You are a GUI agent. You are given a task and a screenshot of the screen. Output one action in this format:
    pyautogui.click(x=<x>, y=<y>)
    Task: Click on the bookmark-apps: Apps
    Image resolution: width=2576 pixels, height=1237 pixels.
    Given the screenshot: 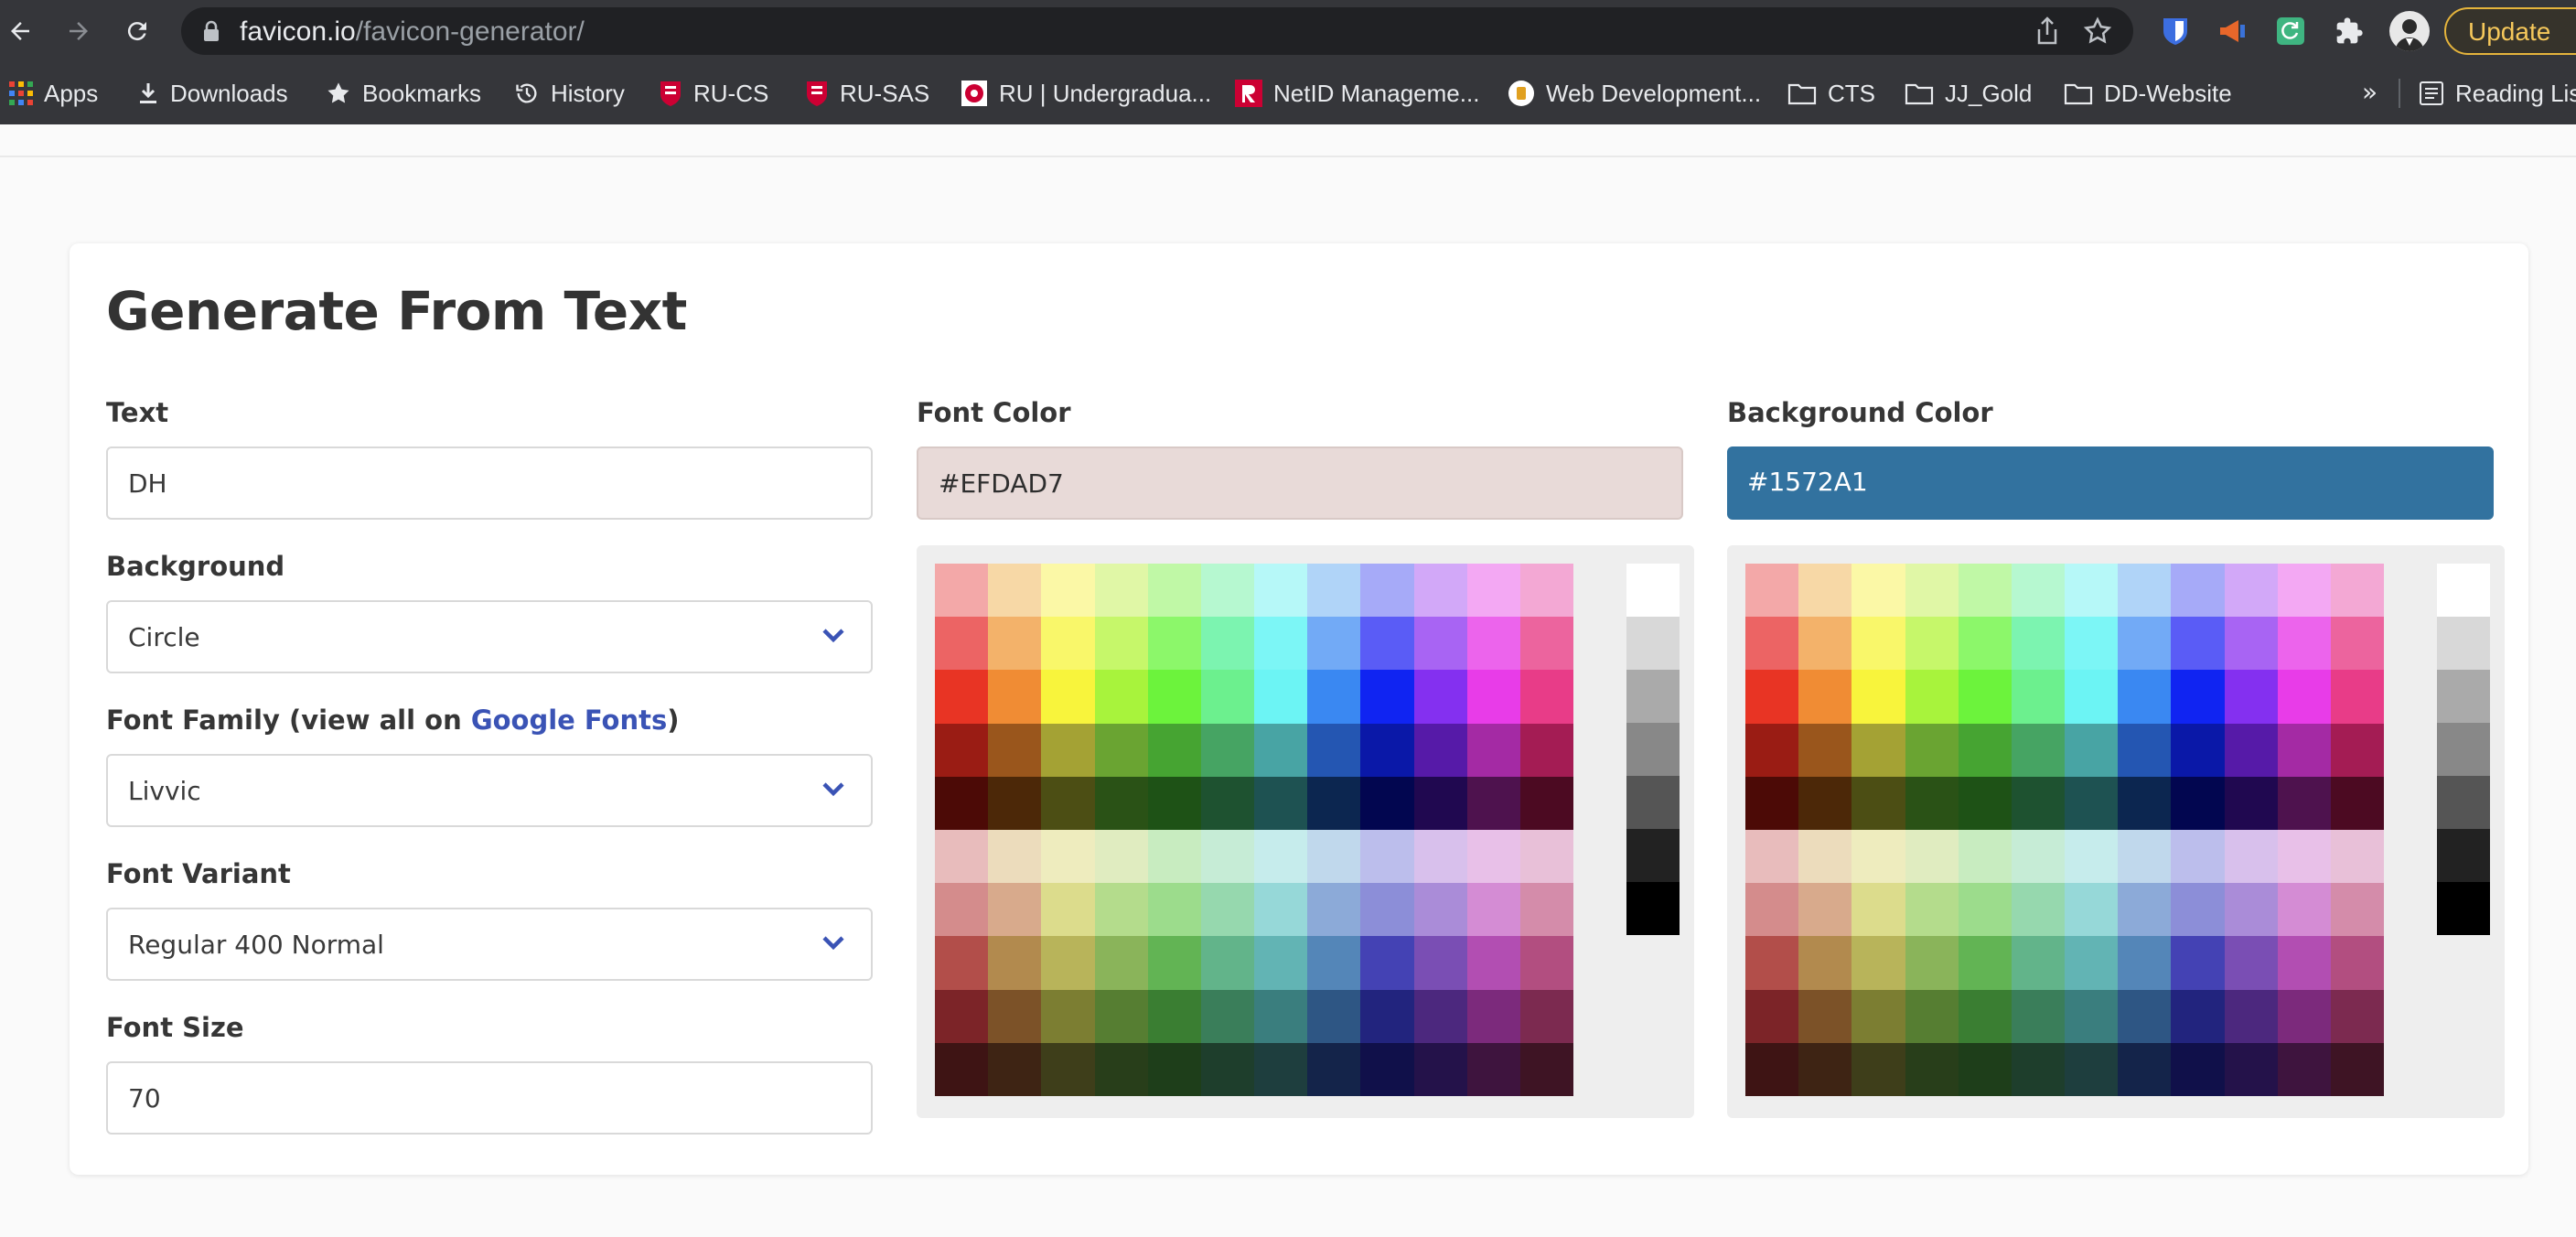 What is the action you would take?
    pyautogui.click(x=54, y=93)
    